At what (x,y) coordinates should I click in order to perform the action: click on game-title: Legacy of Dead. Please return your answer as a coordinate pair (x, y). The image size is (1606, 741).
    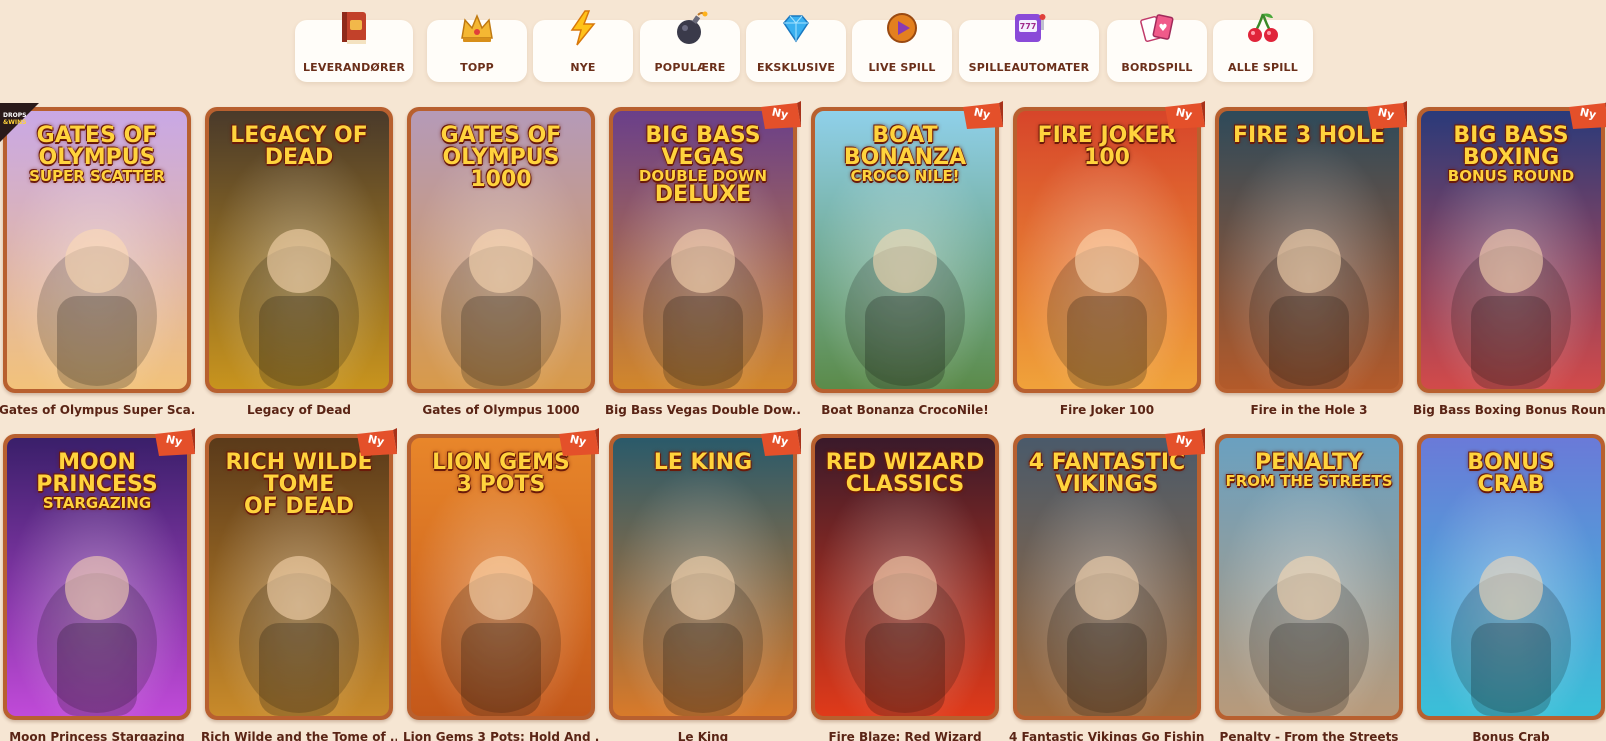
    Looking at the image, I should click on (299, 410).